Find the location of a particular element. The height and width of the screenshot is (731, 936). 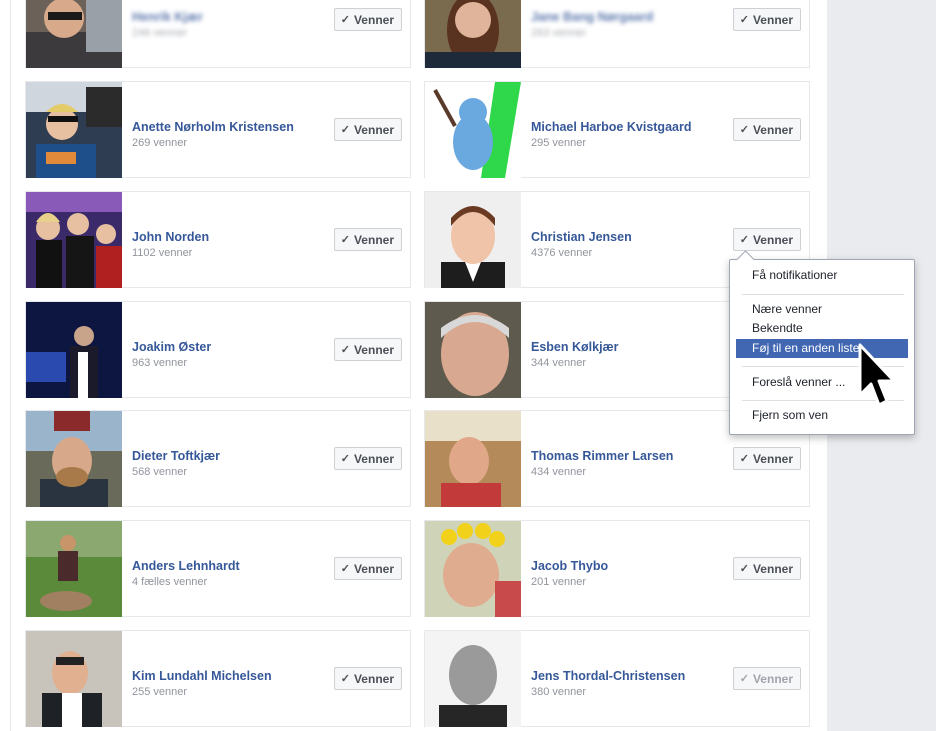

friend-count: 201 venner is located at coordinates (559, 582).